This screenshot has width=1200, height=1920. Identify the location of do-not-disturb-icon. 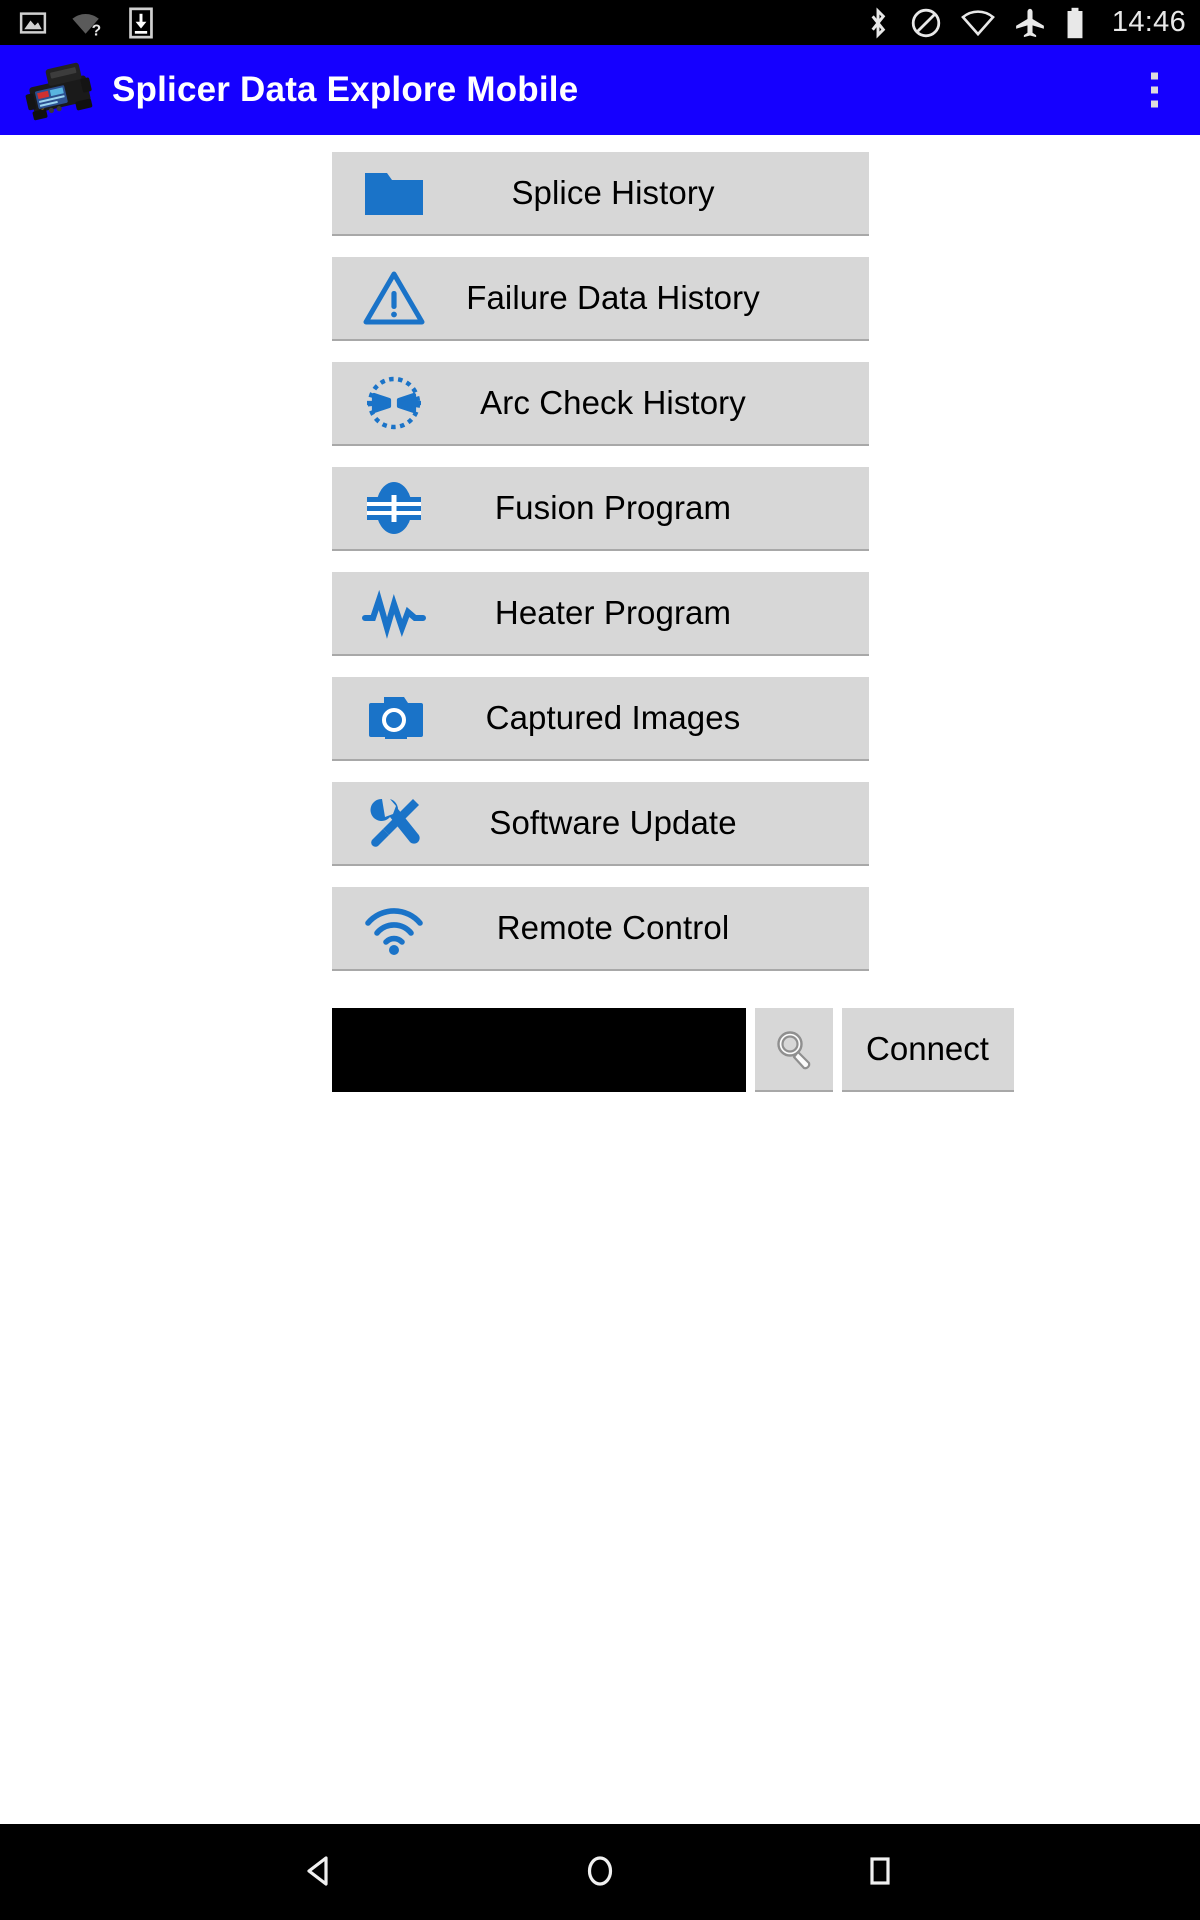
(926, 23).